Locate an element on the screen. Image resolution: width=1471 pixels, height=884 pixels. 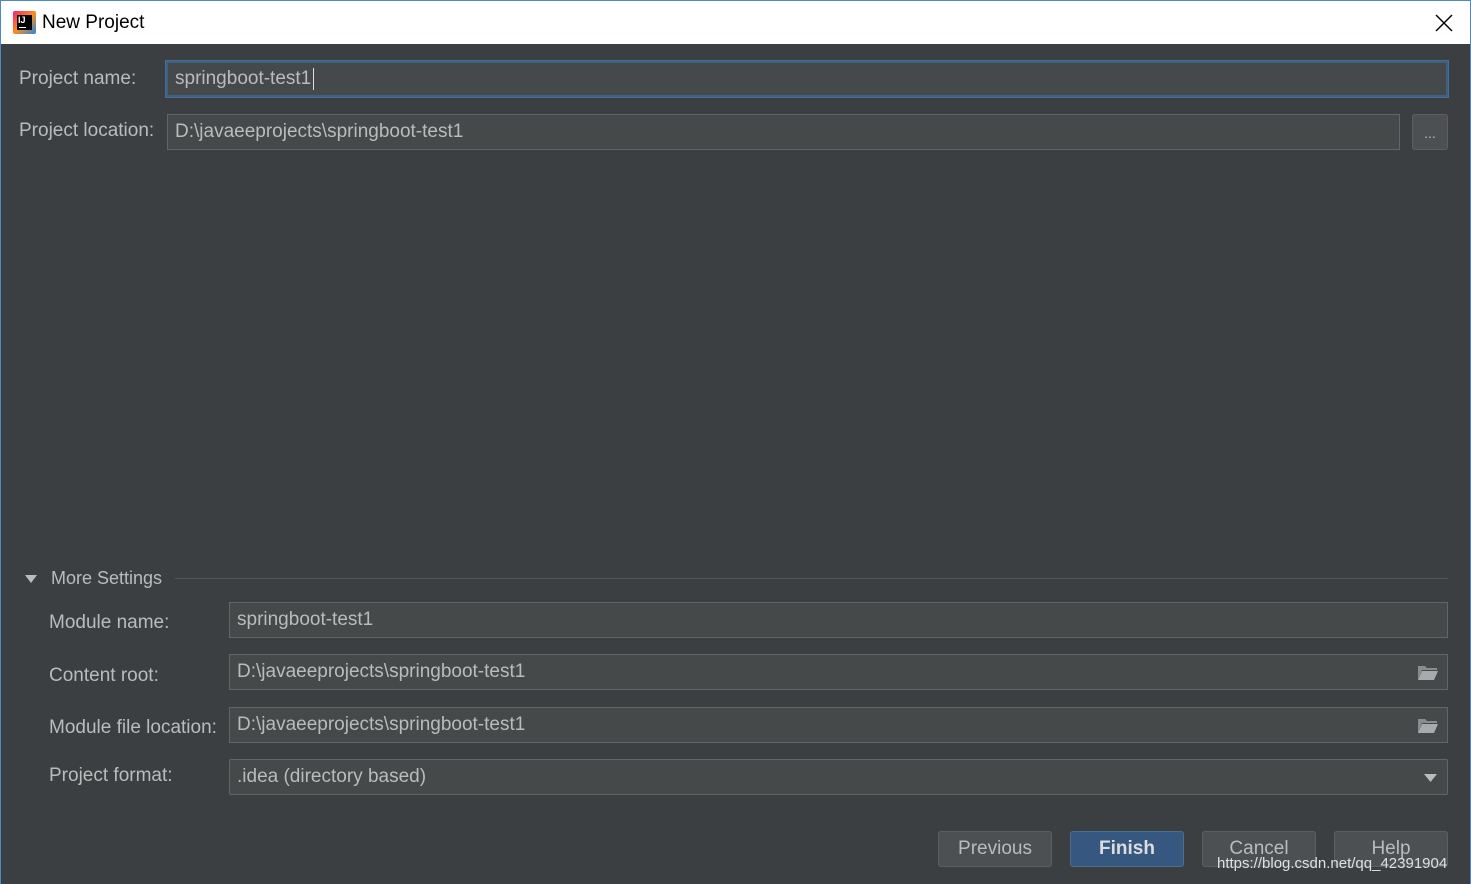
more-settings-toggle: More Settings is located at coordinates (106, 578).